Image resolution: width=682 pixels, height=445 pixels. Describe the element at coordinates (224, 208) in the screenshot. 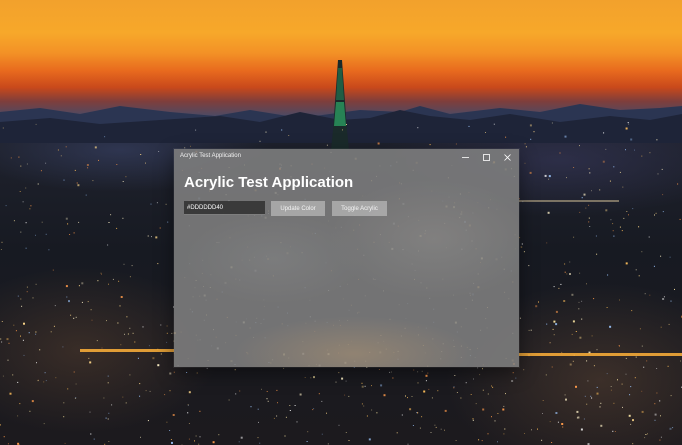

I see `color-input` at that location.